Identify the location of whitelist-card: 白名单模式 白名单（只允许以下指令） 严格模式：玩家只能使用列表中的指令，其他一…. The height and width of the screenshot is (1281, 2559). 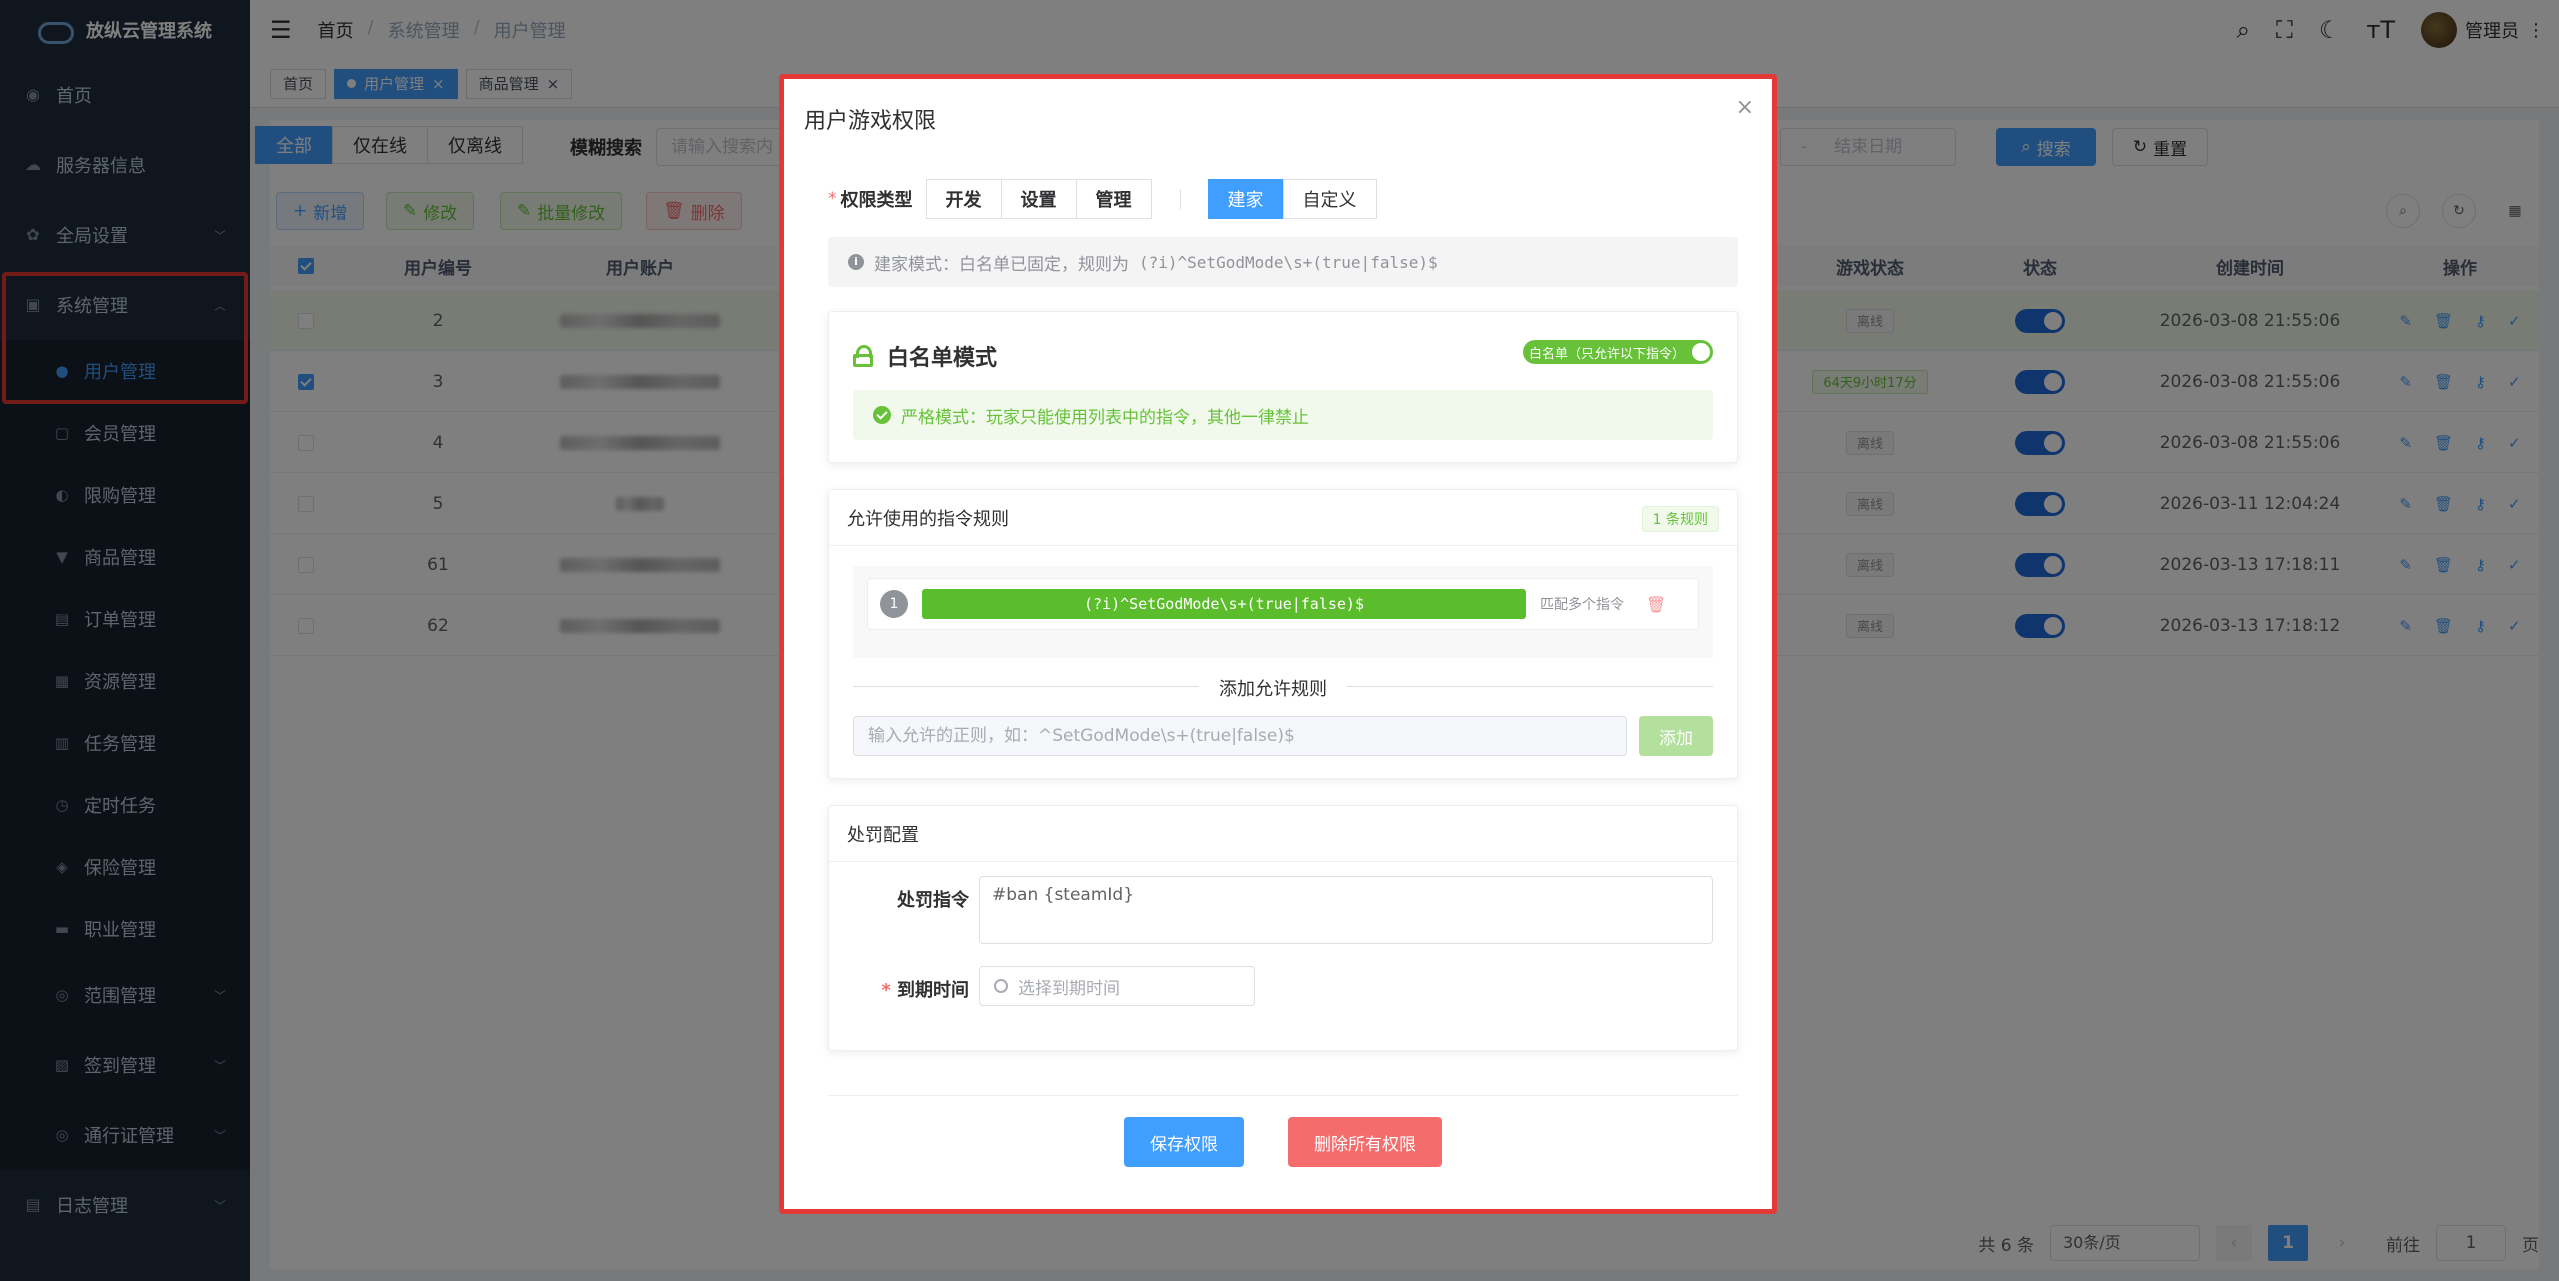
(1283, 387).